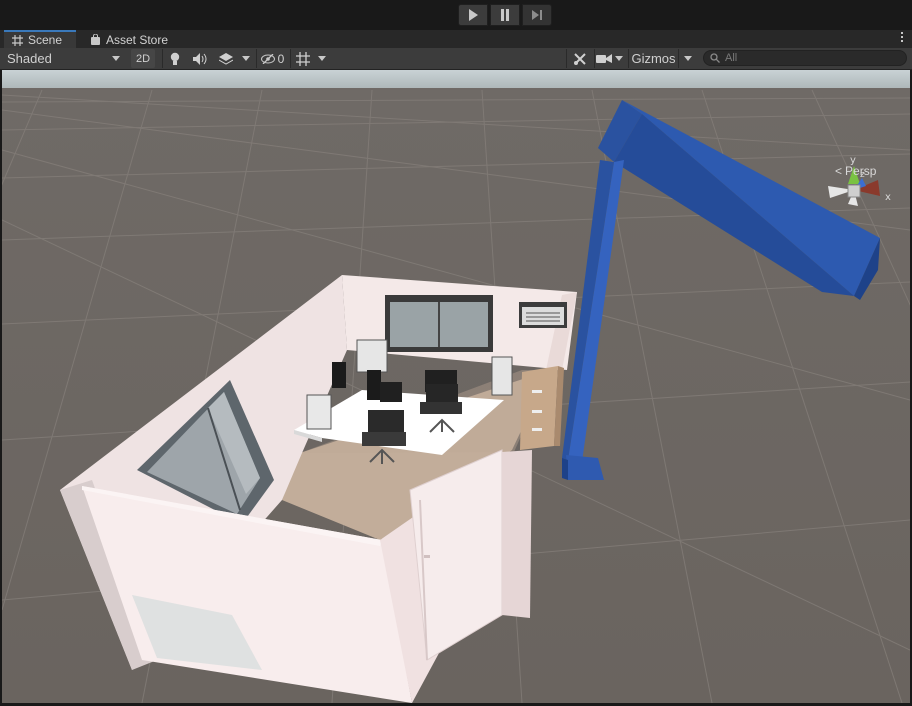  I want to click on lighting-toggle, so click(174, 58).